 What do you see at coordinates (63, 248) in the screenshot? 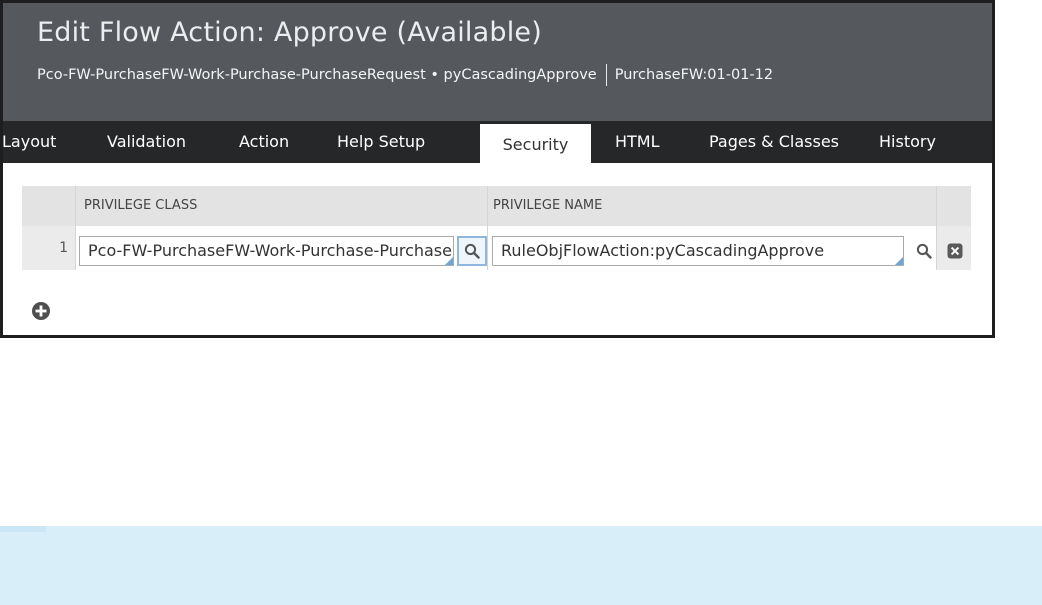
I see `row-index: 1` at bounding box center [63, 248].